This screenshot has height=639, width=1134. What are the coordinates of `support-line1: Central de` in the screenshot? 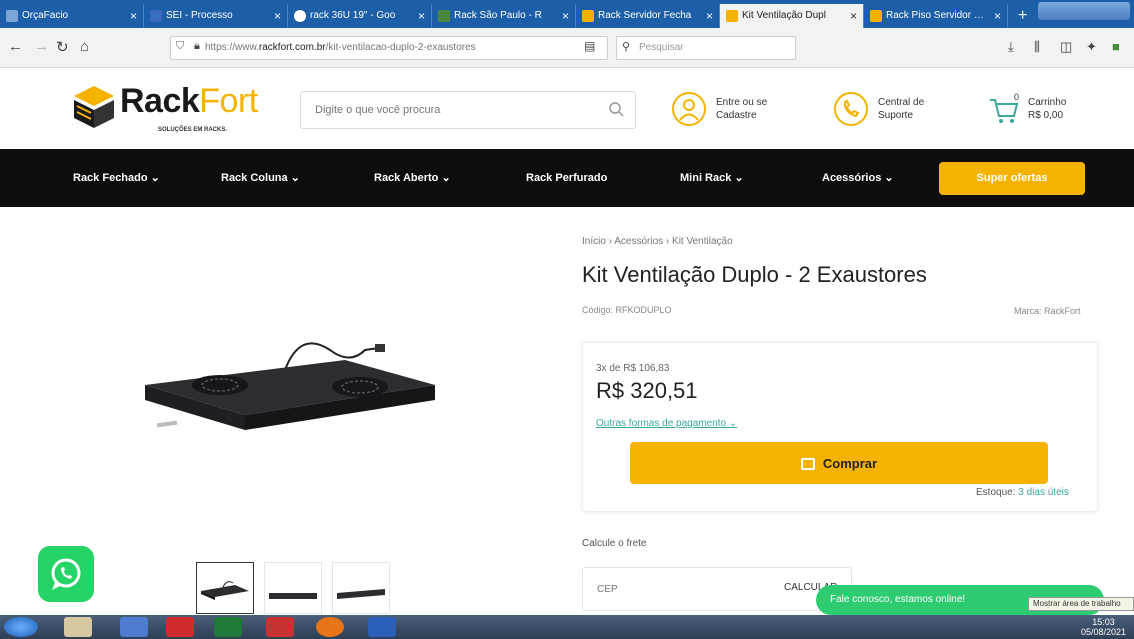 It's located at (901, 102).